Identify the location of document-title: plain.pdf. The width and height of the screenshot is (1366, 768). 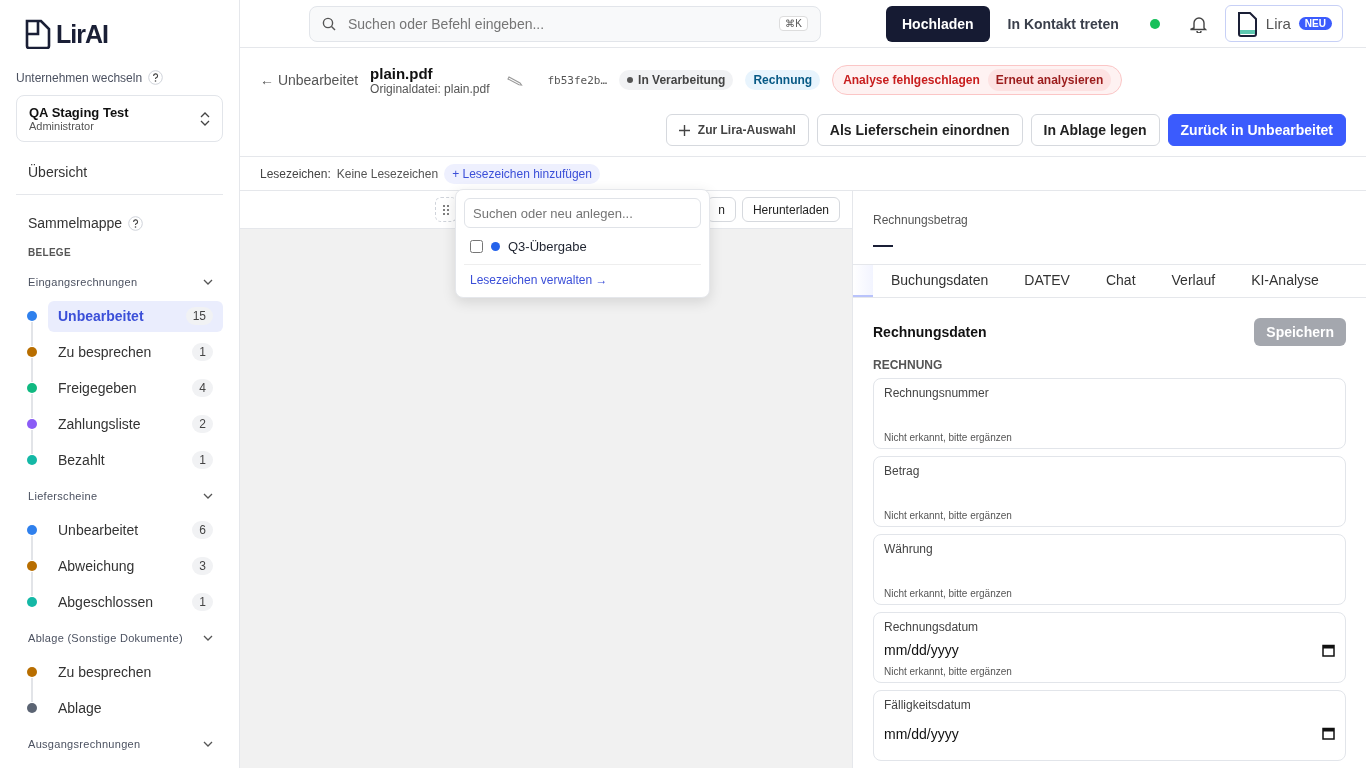
(402, 73).